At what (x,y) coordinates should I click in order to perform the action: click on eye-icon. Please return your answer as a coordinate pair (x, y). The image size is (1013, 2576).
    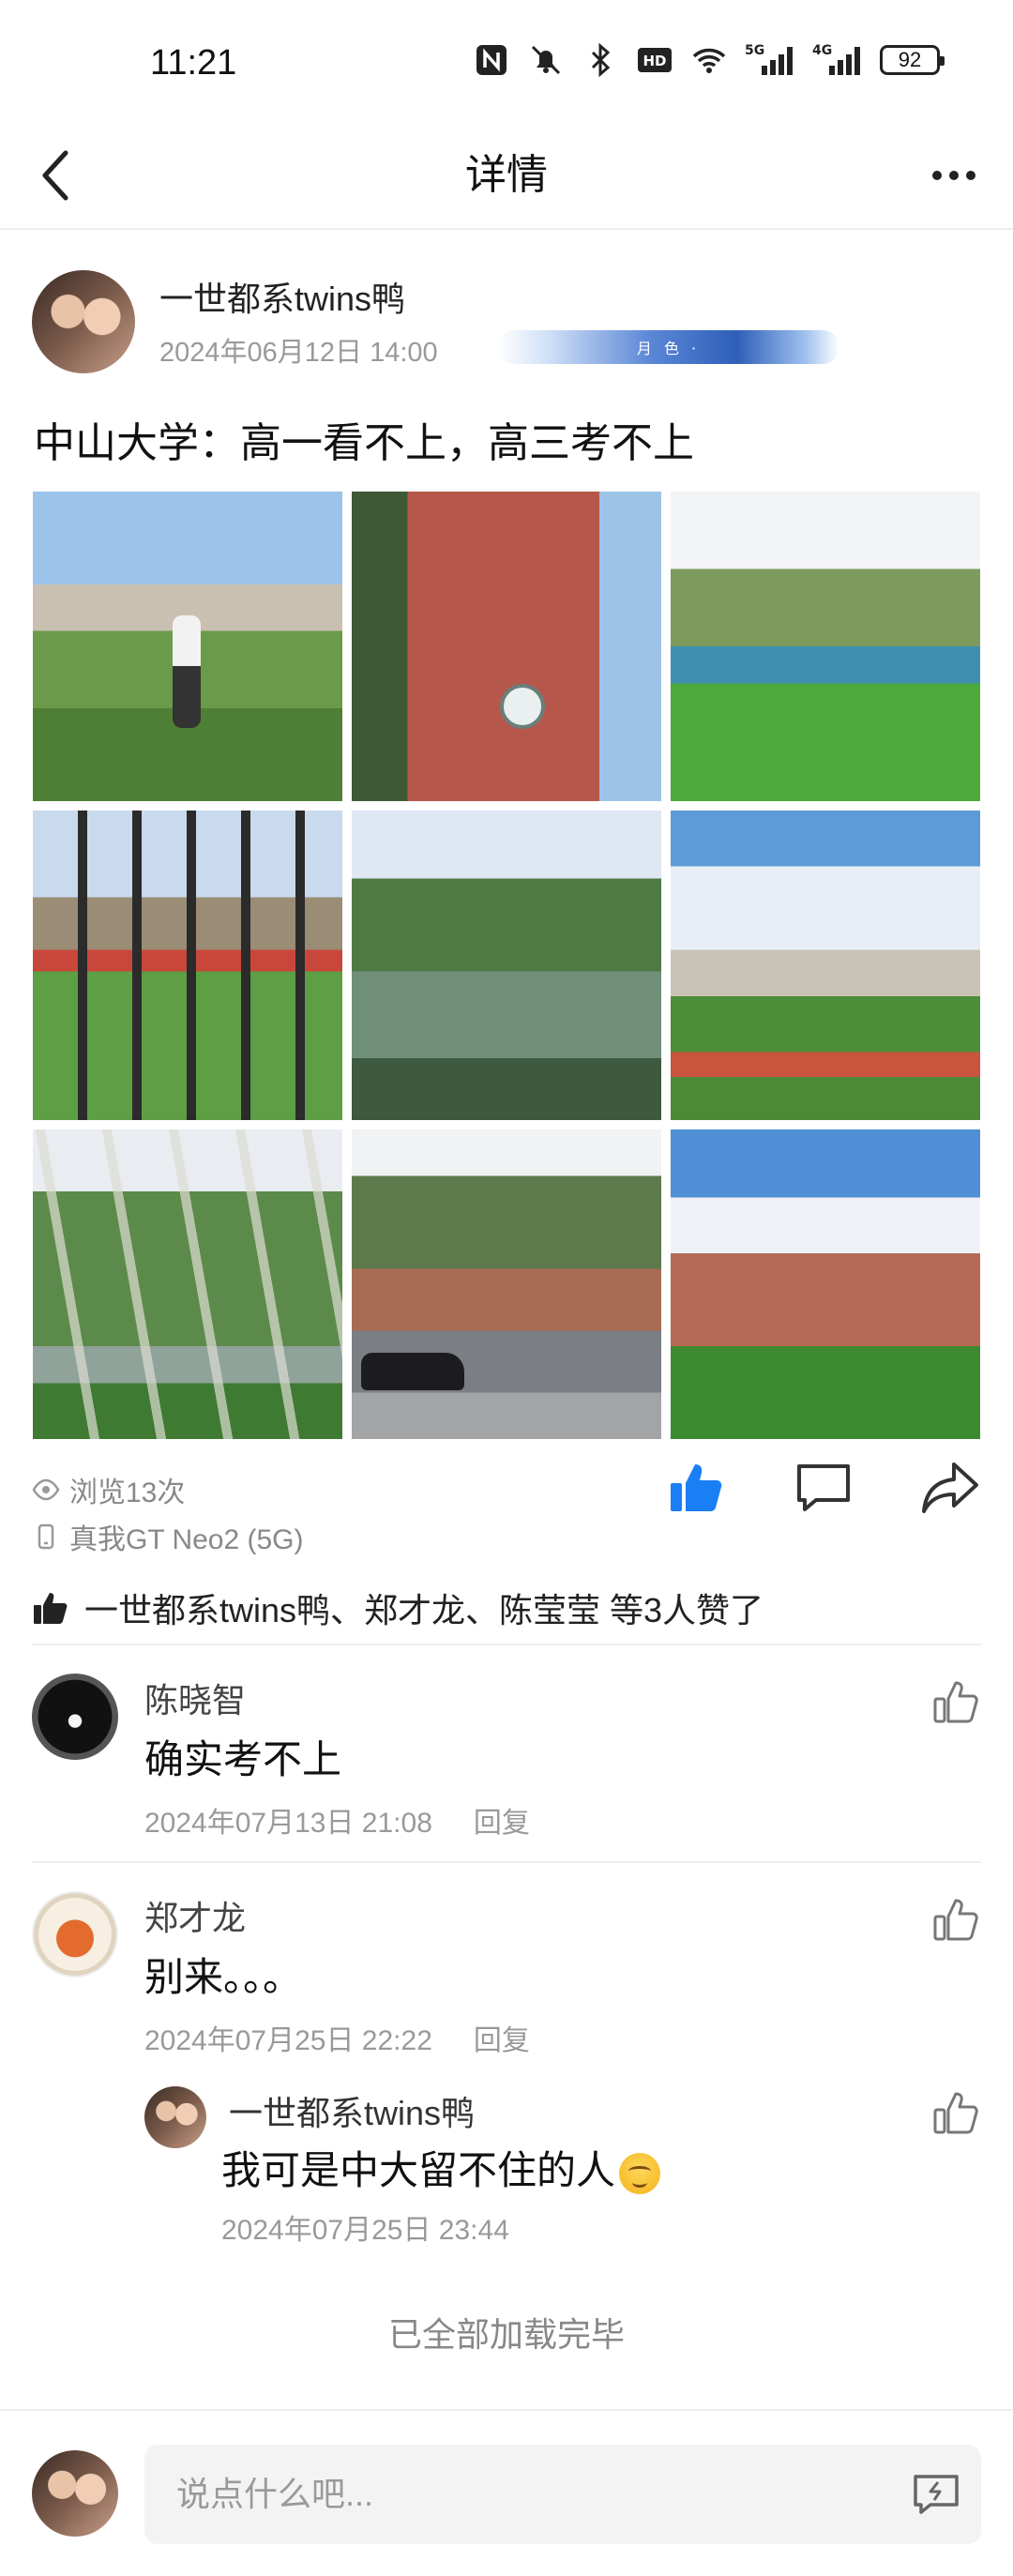
    Looking at the image, I should click on (46, 1490).